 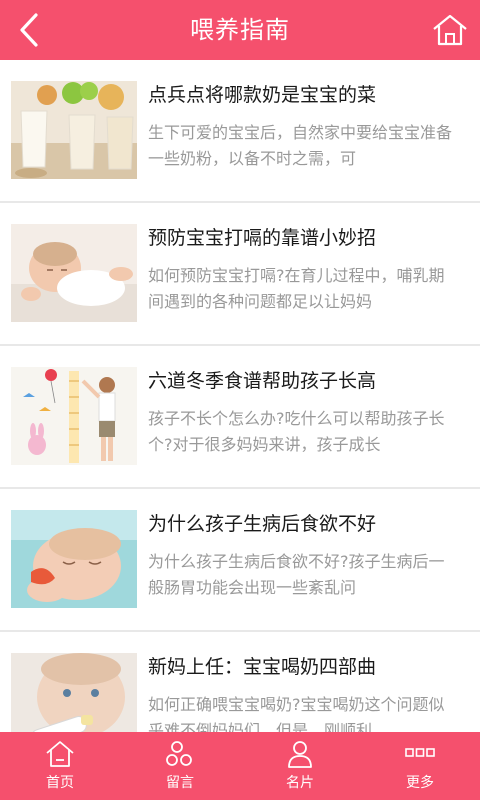 I want to click on more-icon, so click(x=420, y=752).